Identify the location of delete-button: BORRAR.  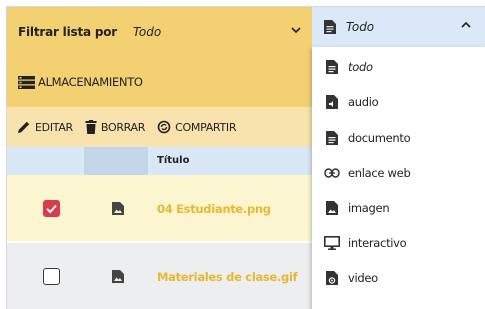
(115, 127).